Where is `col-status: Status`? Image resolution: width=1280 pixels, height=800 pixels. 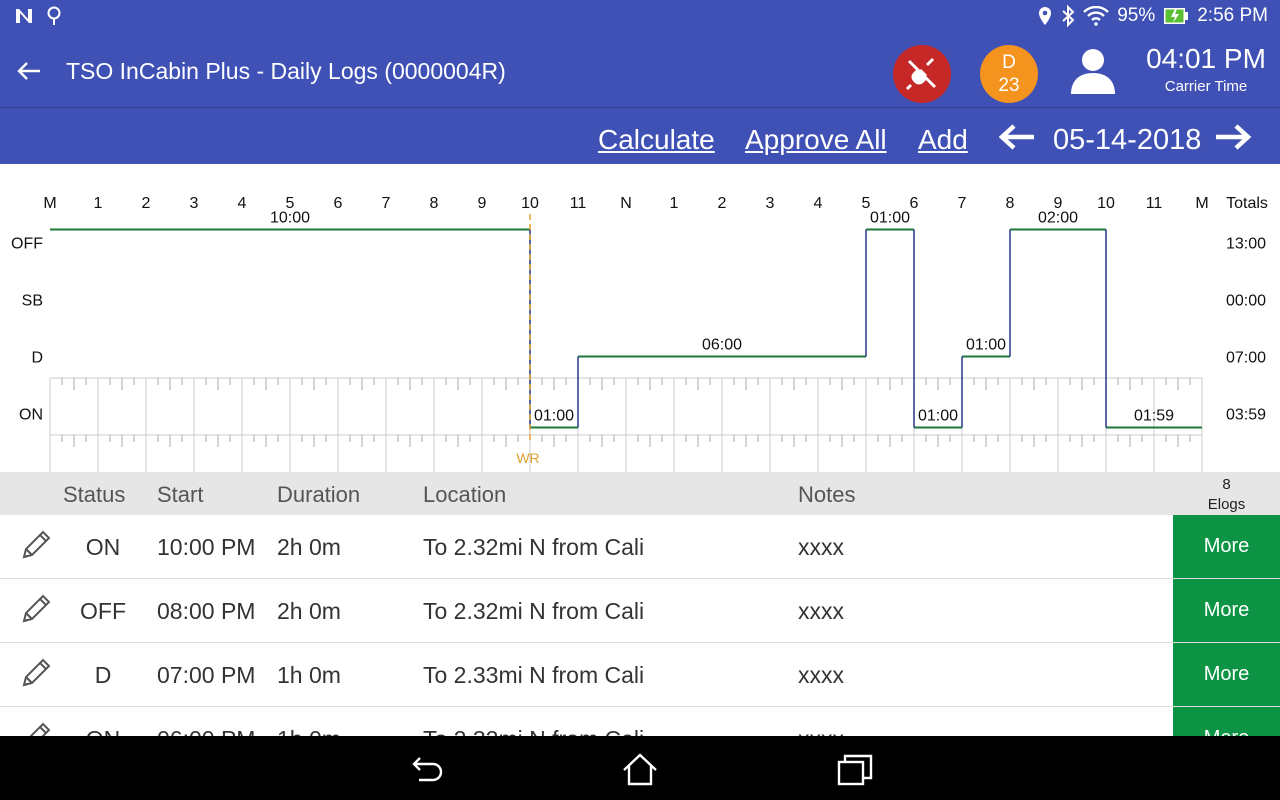
col-status: Status is located at coordinates (94, 494).